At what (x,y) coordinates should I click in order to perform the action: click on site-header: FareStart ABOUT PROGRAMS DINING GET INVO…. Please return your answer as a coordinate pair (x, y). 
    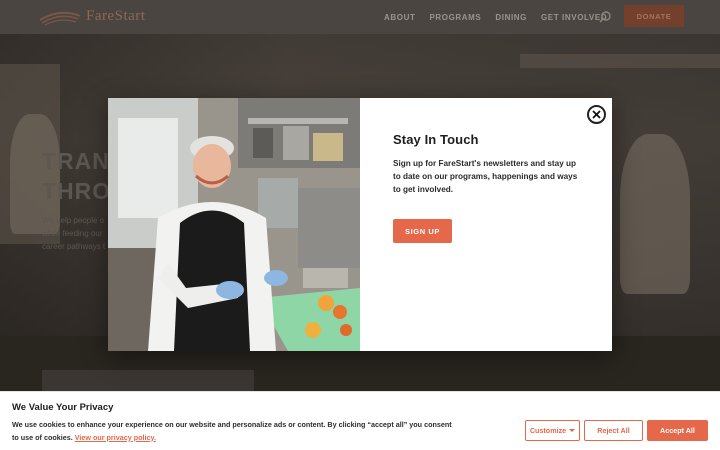
    Looking at the image, I should click on (360, 17).